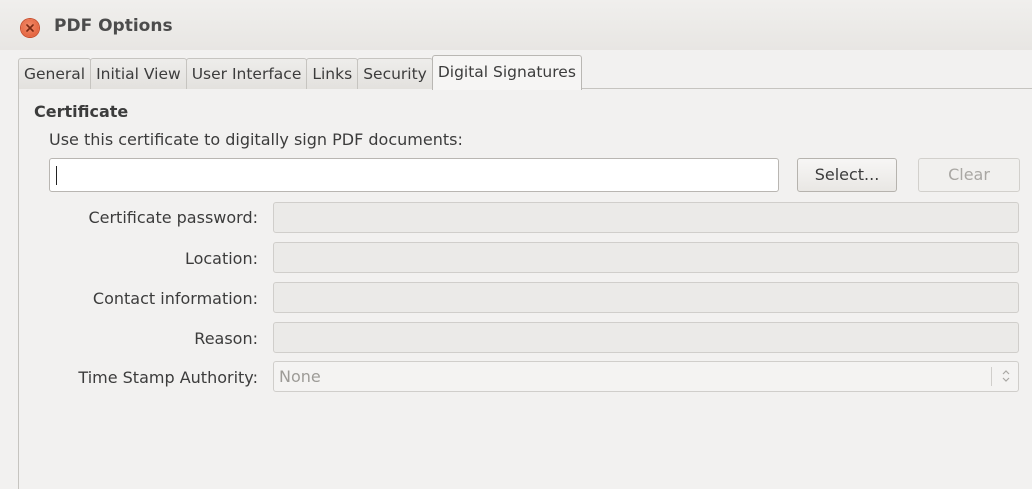 This screenshot has width=1032, height=489. What do you see at coordinates (175, 298) in the screenshot?
I see `contact-information-label: Contact information:` at bounding box center [175, 298].